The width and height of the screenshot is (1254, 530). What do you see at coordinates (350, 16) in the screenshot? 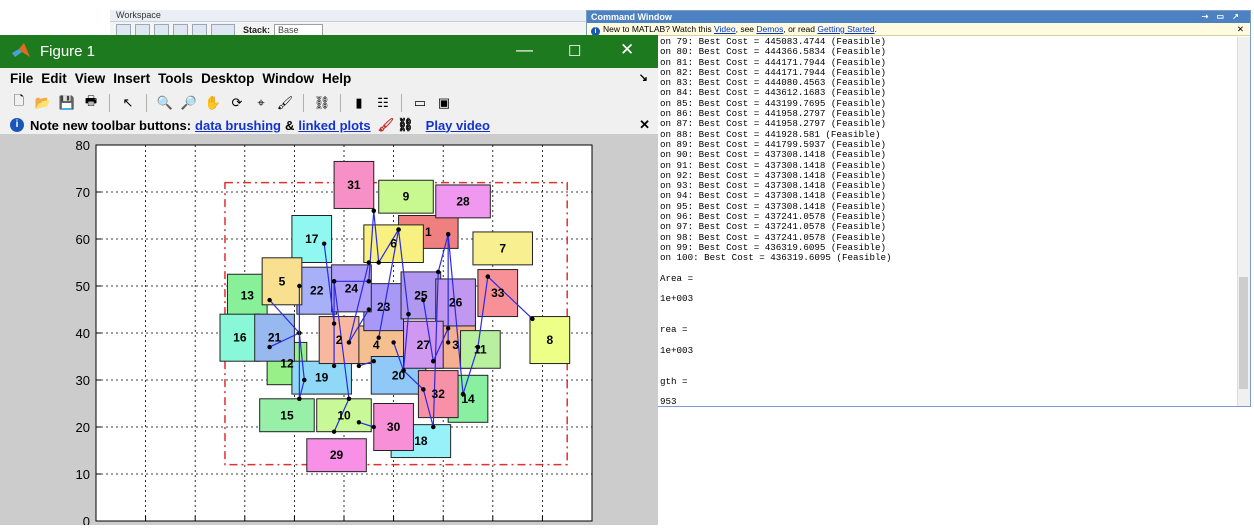
I see `workspace-title-bar: Workspace` at bounding box center [350, 16].